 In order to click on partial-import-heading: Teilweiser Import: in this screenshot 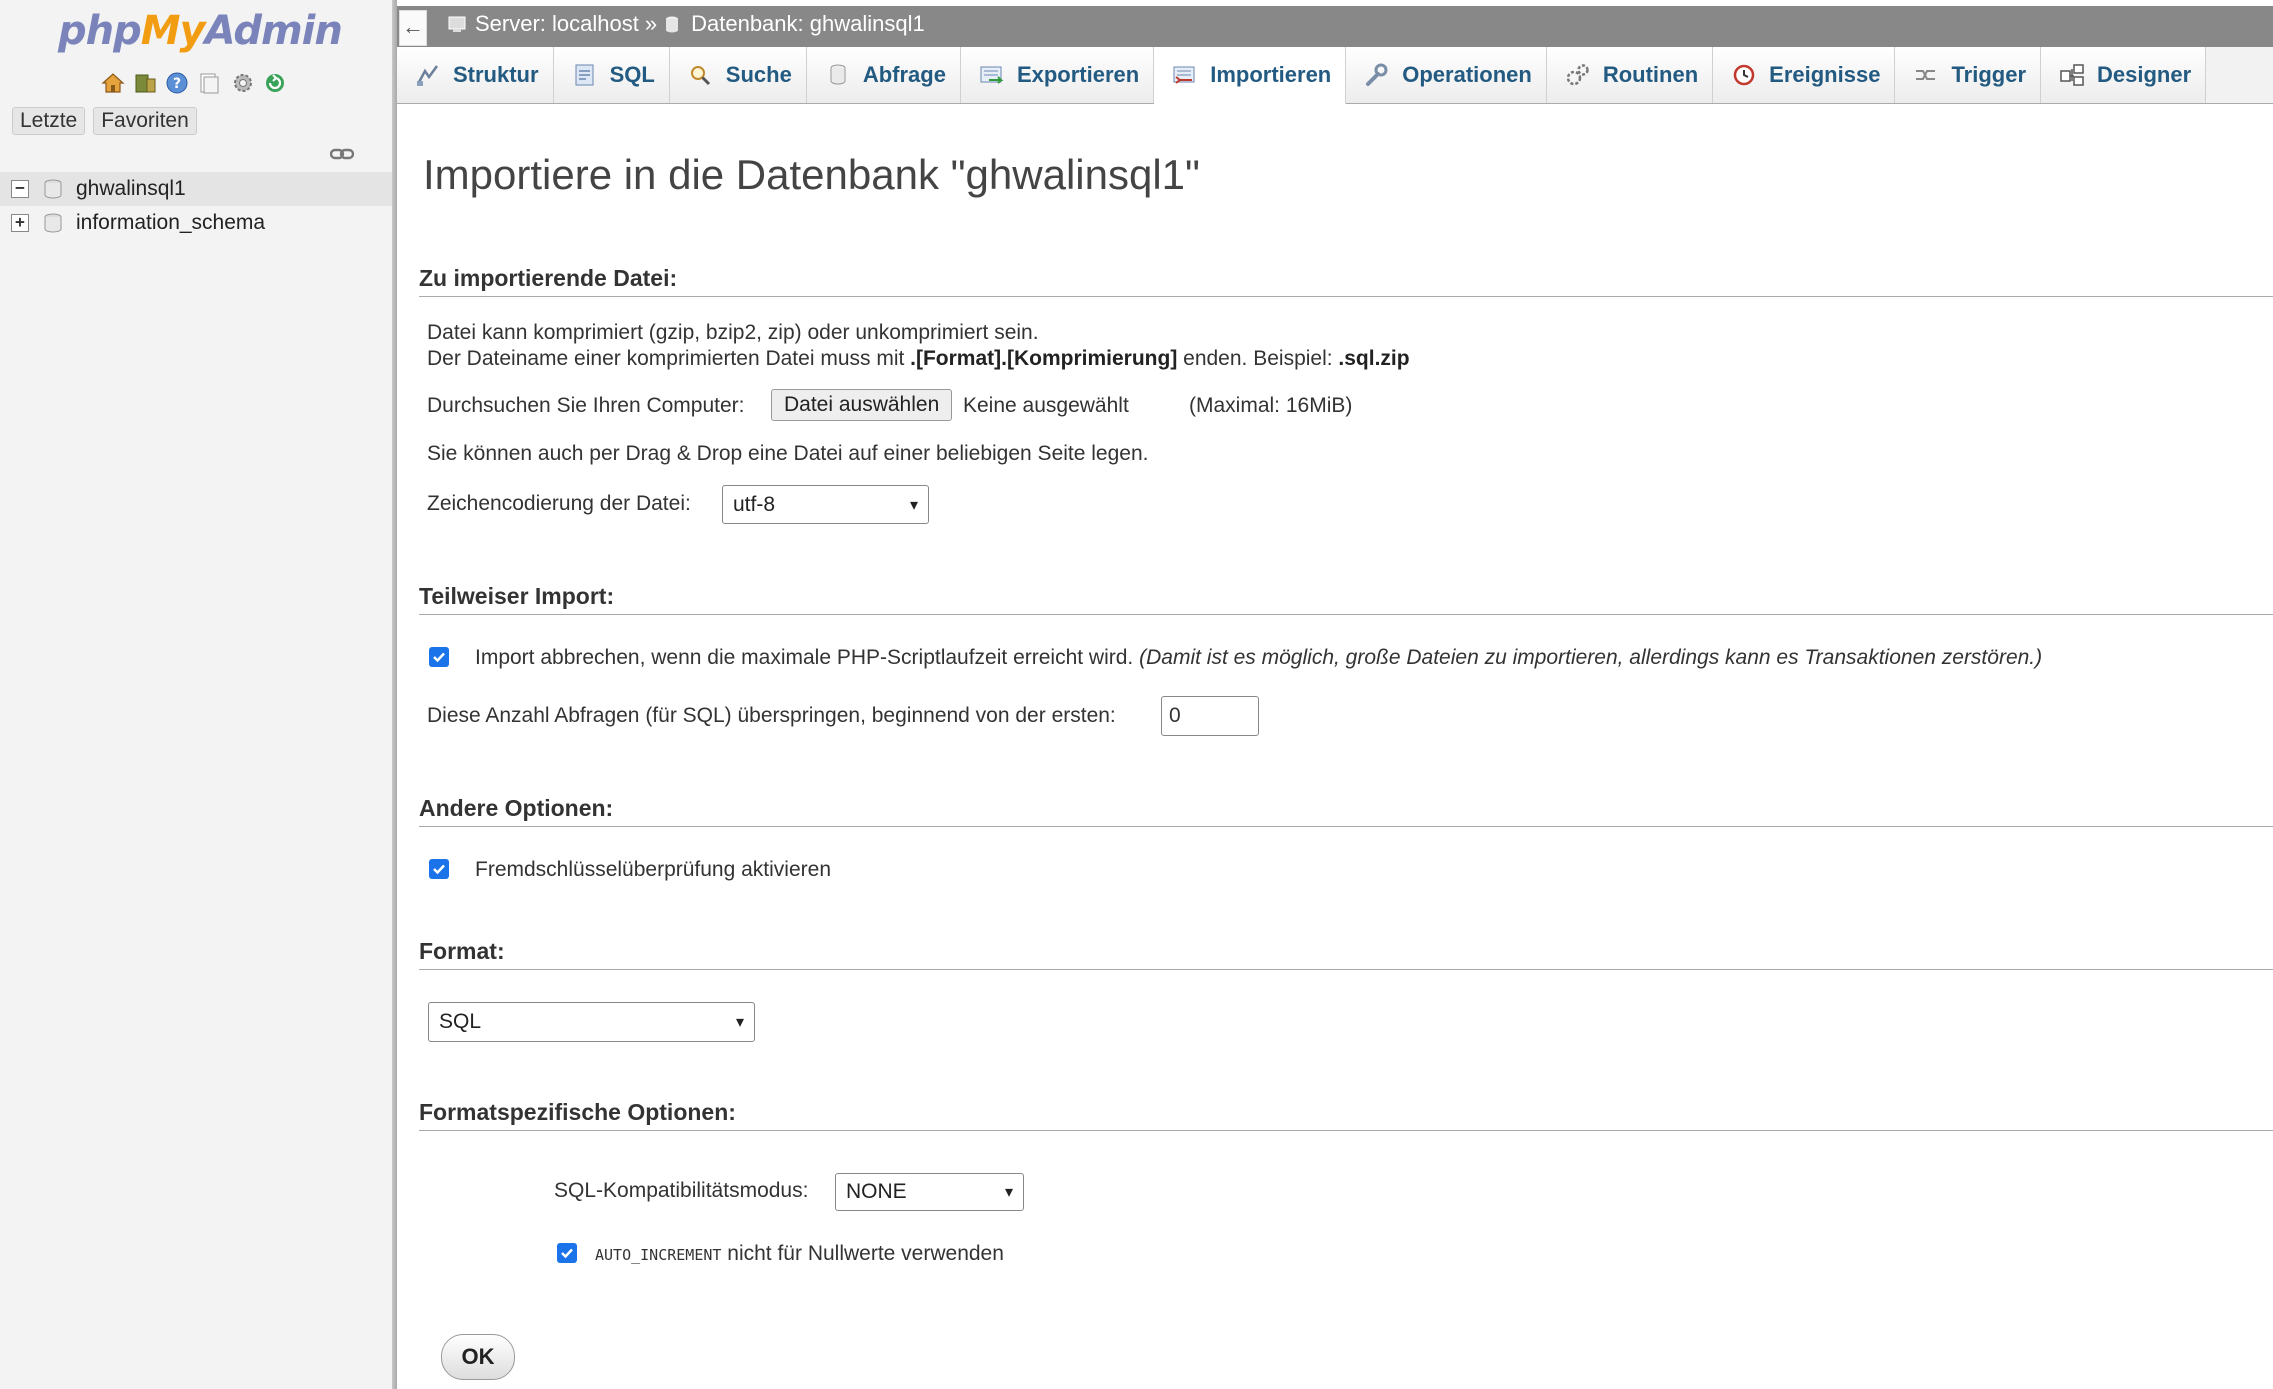, I will do `click(1346, 599)`.